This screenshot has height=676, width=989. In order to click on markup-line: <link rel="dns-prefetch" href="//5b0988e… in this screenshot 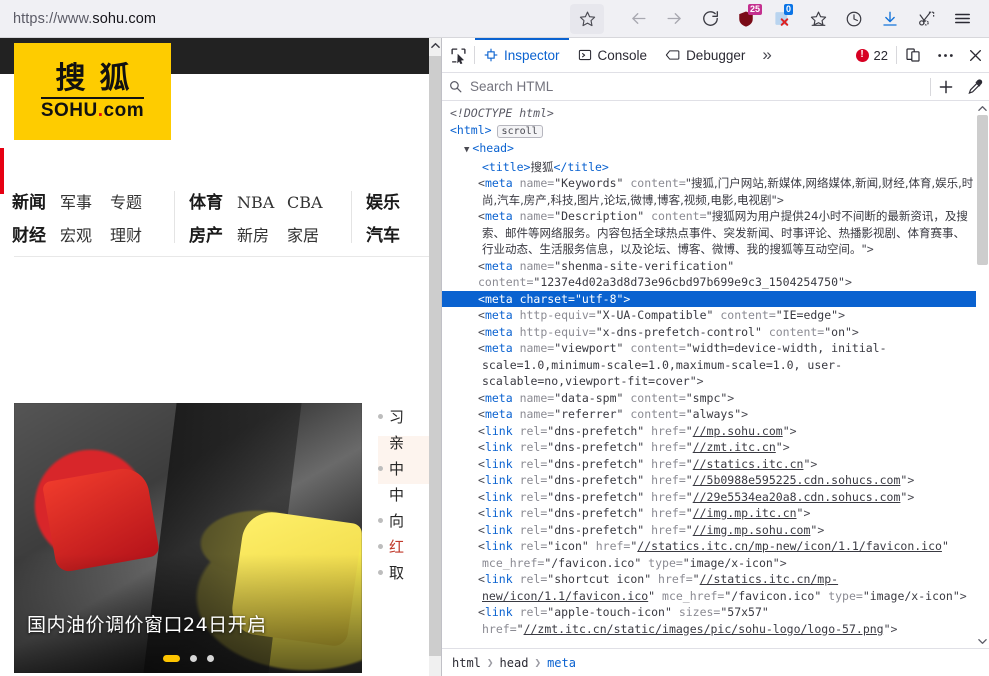, I will do `click(715, 480)`.